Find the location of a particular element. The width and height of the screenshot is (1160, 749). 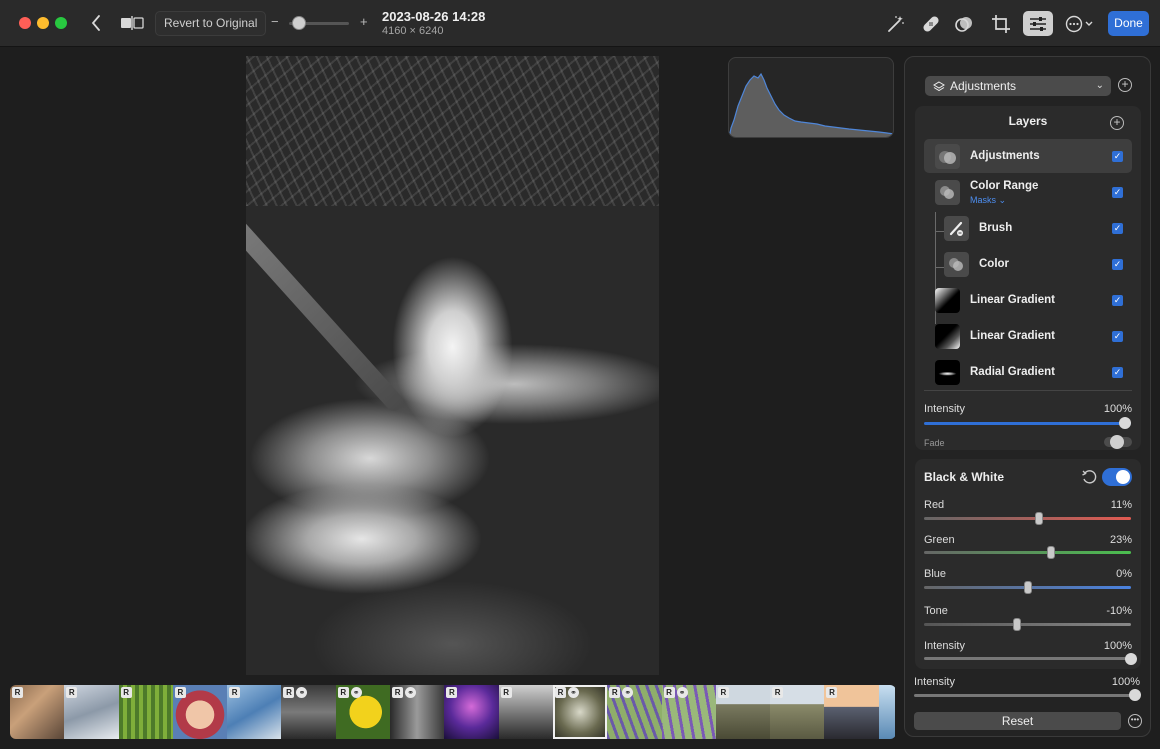

close-window-button is located at coordinates (25, 23).